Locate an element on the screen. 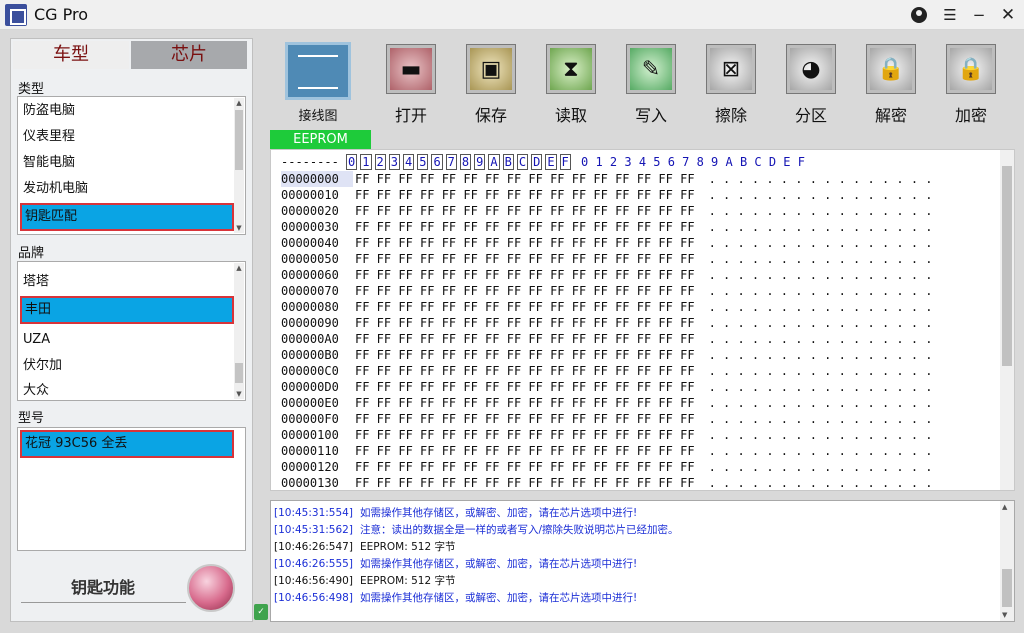 The width and height of the screenshot is (1024, 633). save-button: ▣ 保存 is located at coordinates (491, 84).